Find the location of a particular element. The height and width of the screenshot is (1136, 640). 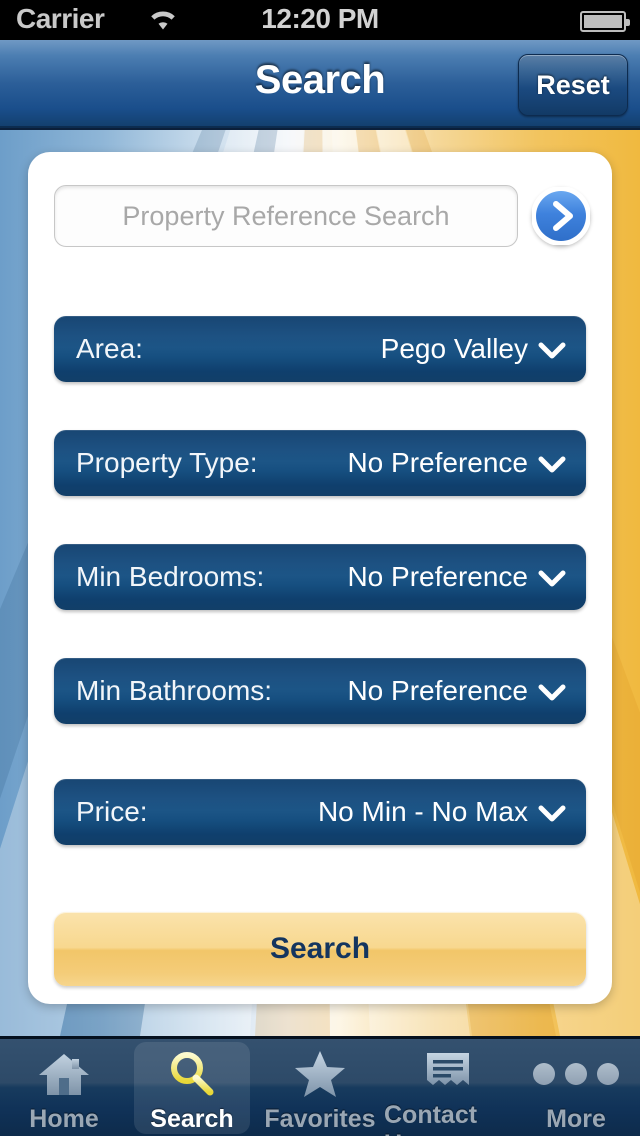

search-input is located at coordinates (286, 216).